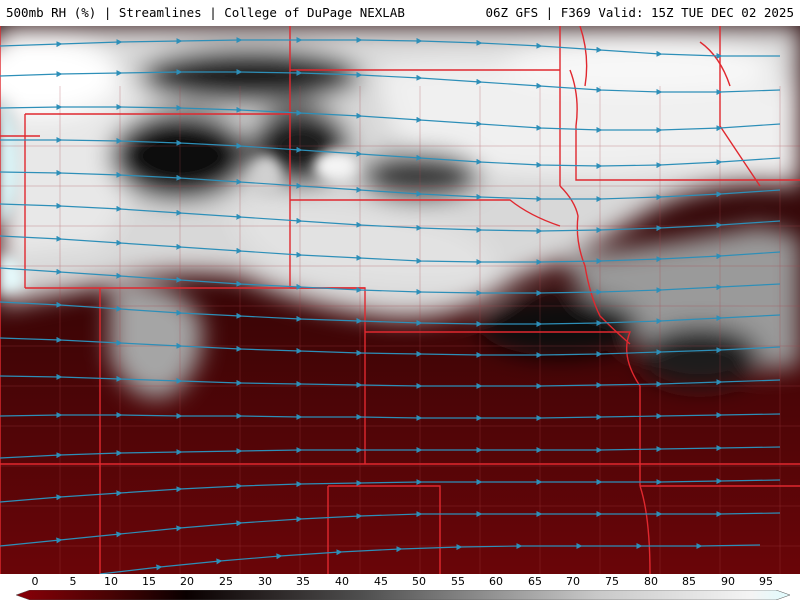  I want to click on legend-tick-75: 75, so click(612, 581).